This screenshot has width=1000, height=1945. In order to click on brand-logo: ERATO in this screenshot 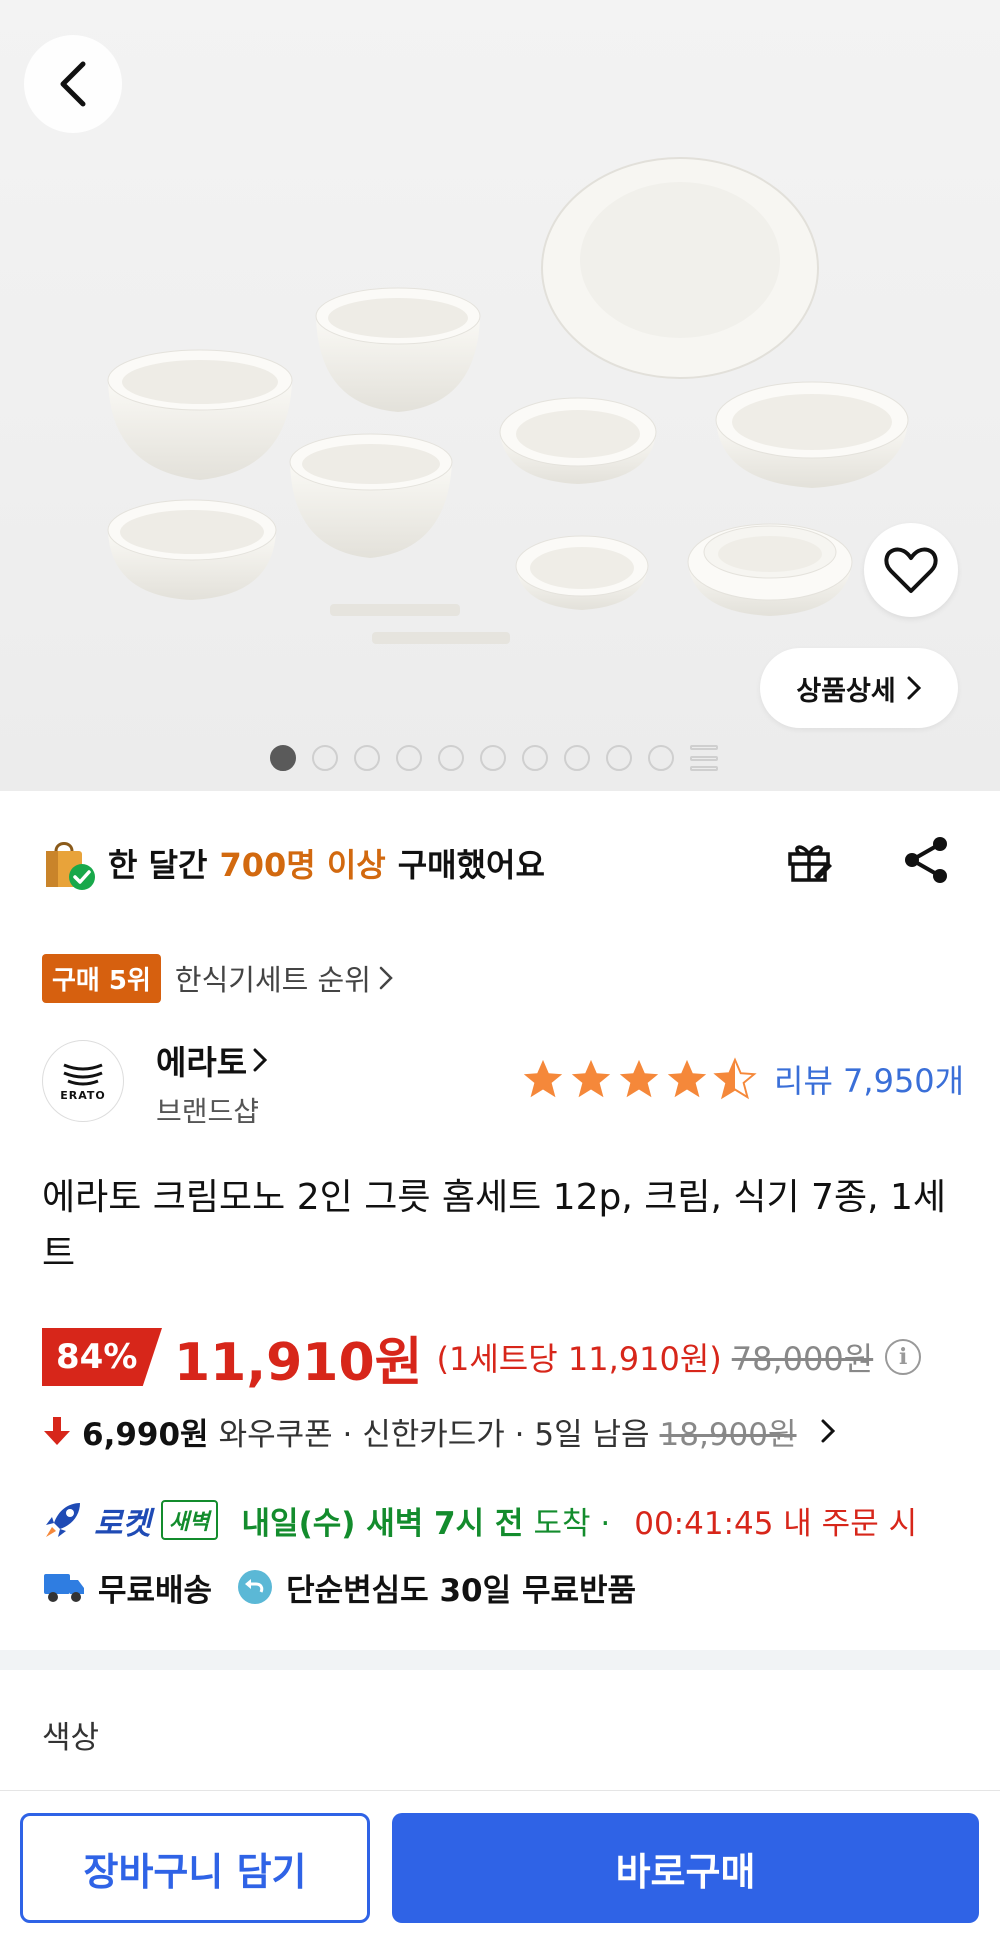, I will do `click(83, 1081)`.